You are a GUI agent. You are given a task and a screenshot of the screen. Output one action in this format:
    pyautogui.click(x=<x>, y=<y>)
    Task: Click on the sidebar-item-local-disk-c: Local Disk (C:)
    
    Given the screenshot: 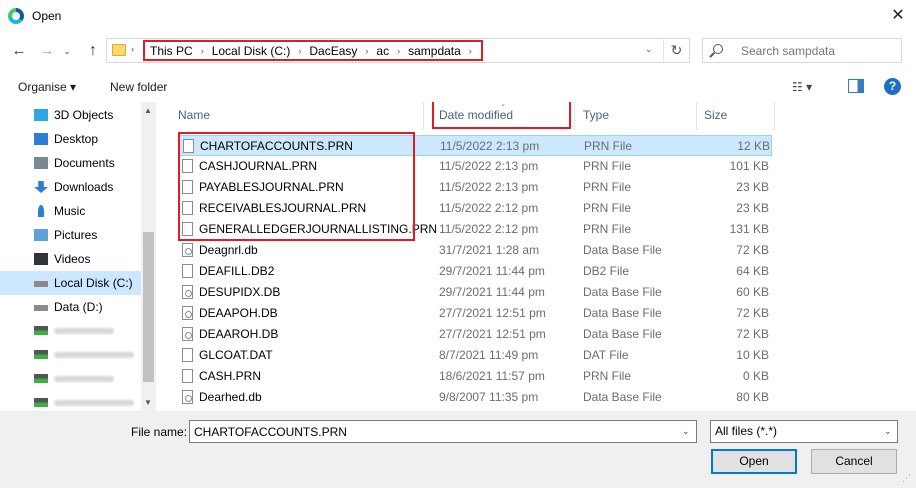 What is the action you would take?
    pyautogui.click(x=70, y=283)
    